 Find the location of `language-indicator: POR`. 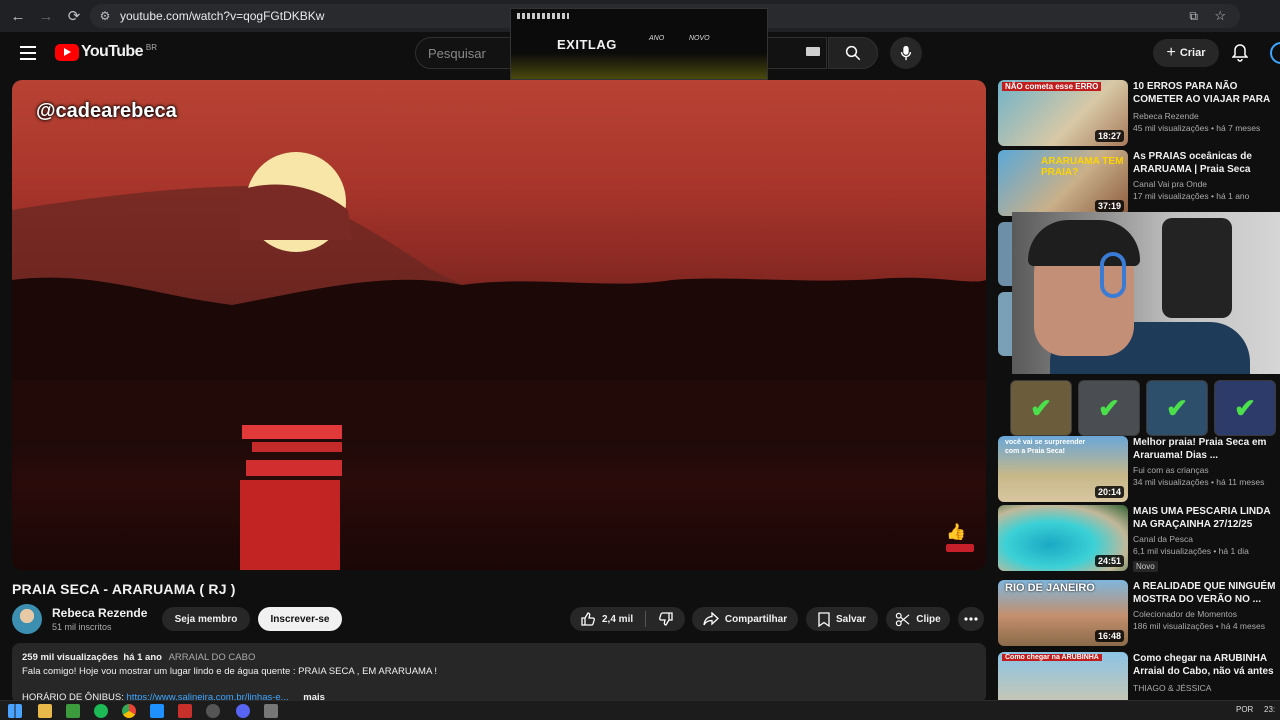

language-indicator: POR is located at coordinates (1244, 709).